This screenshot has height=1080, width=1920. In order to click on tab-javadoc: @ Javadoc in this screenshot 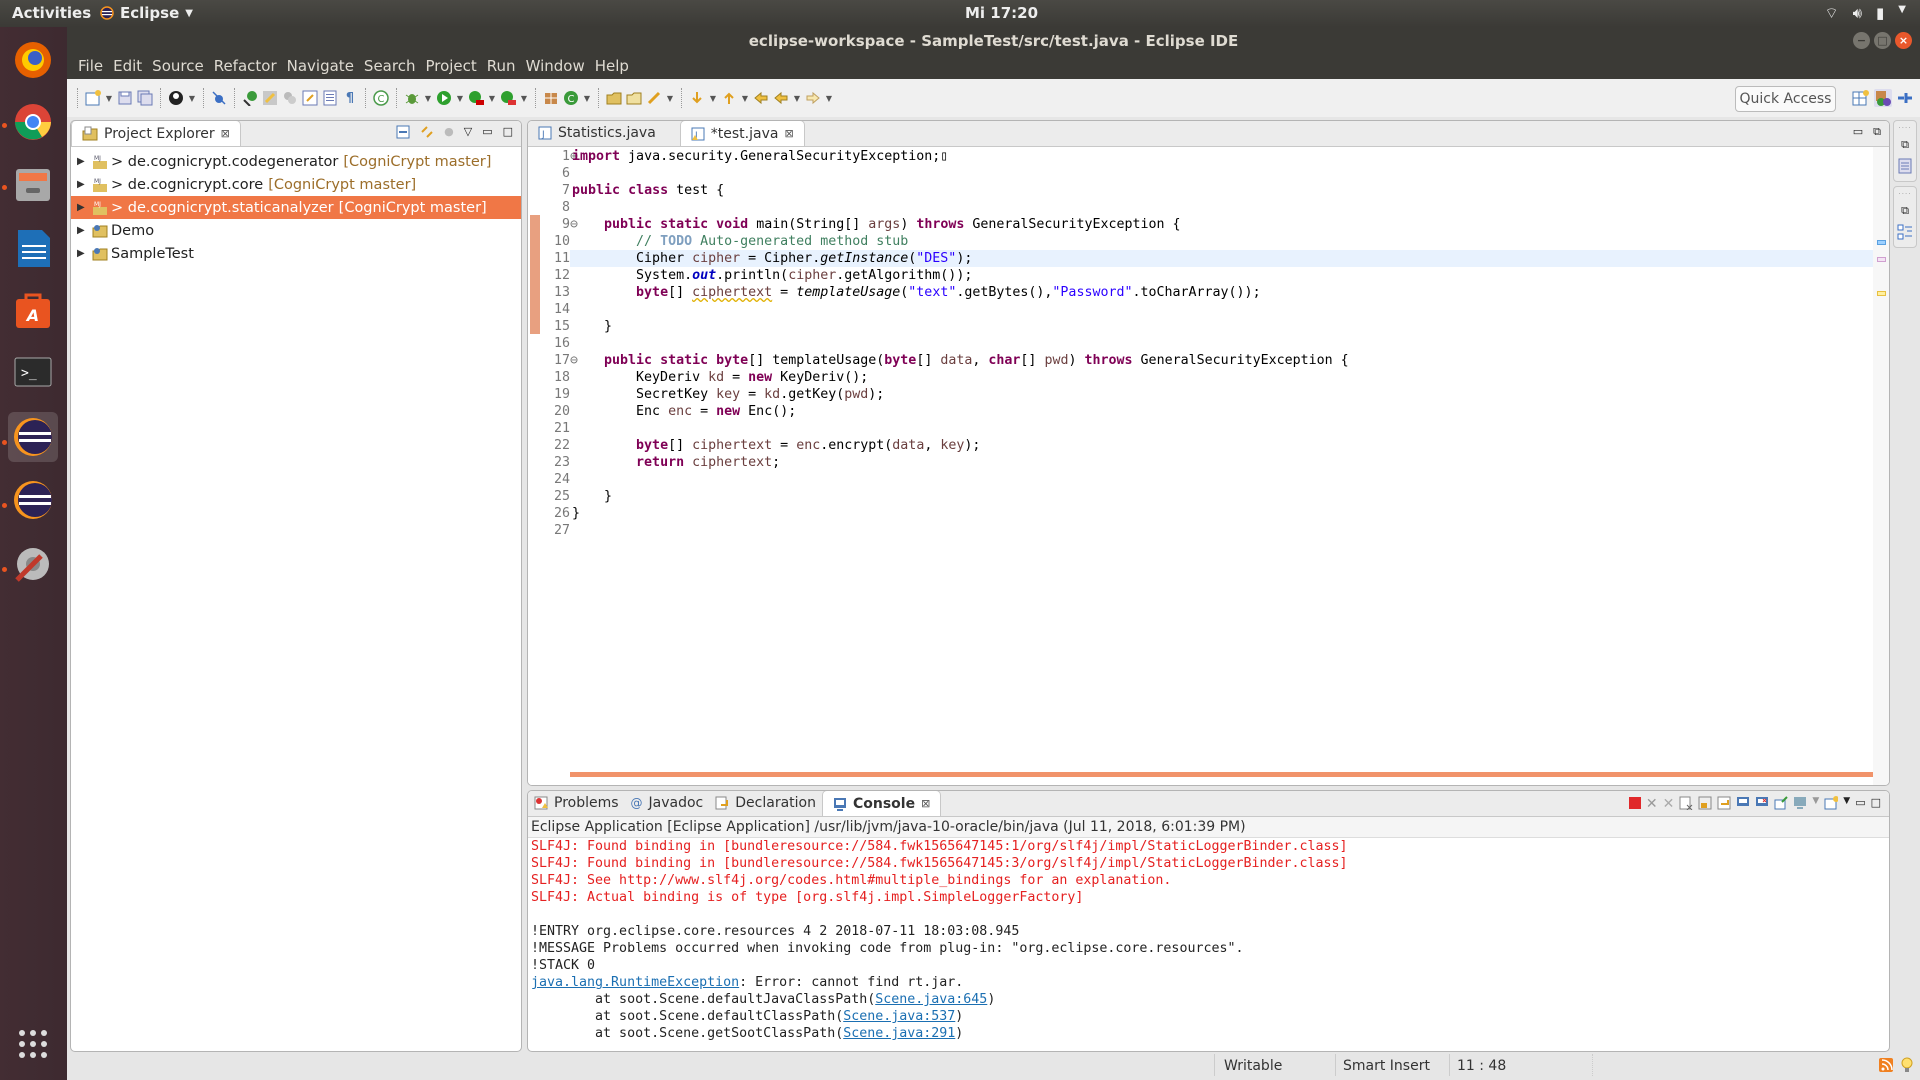, I will do `click(667, 803)`.